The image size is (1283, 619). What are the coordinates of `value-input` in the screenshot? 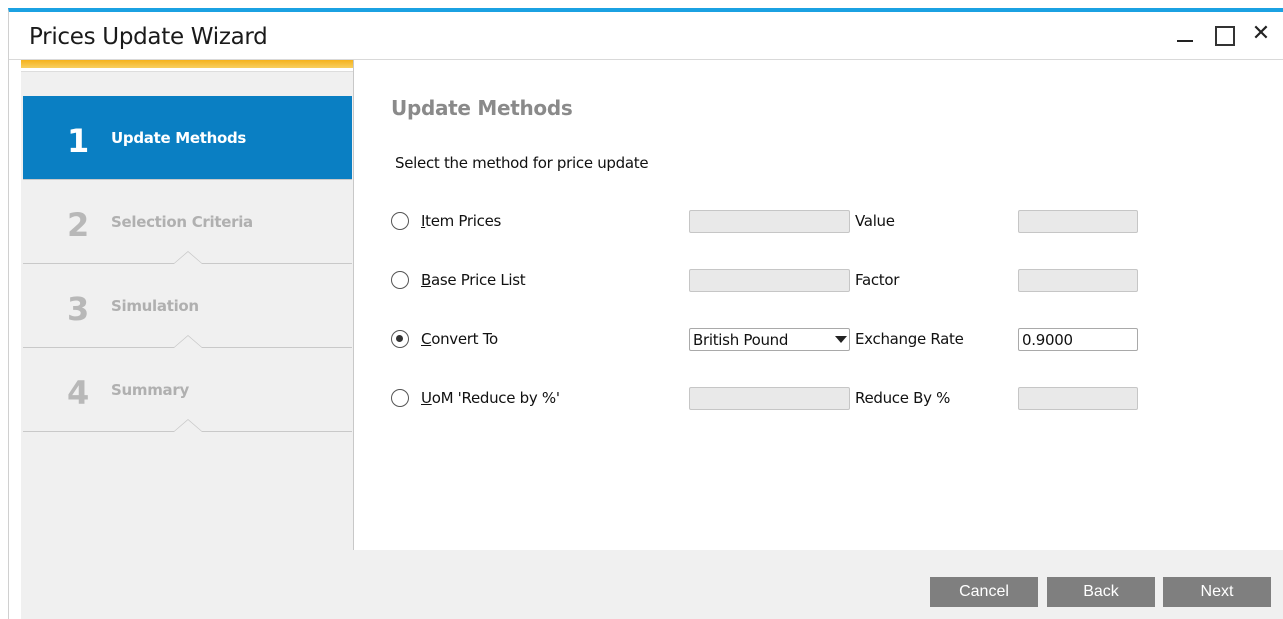 It's located at (1078, 221).